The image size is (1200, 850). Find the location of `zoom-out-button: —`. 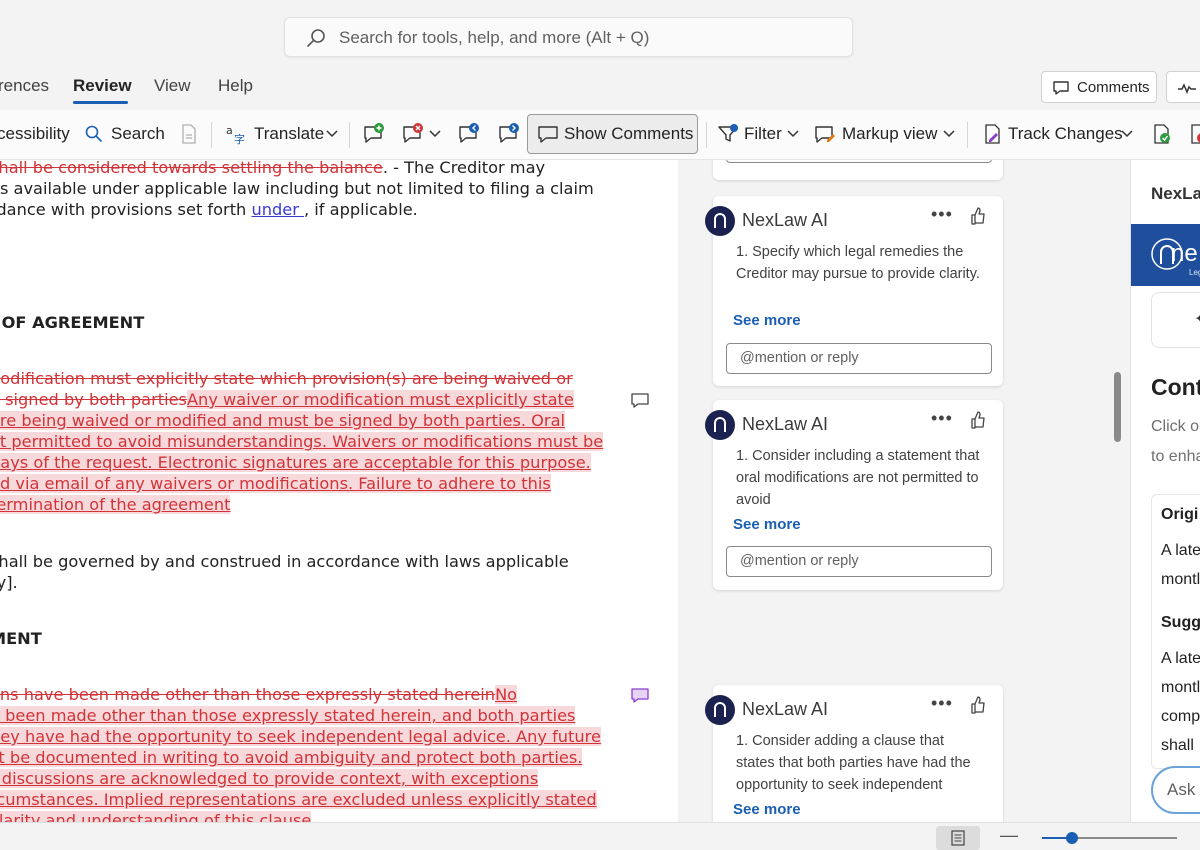

zoom-out-button: — is located at coordinates (1009, 835).